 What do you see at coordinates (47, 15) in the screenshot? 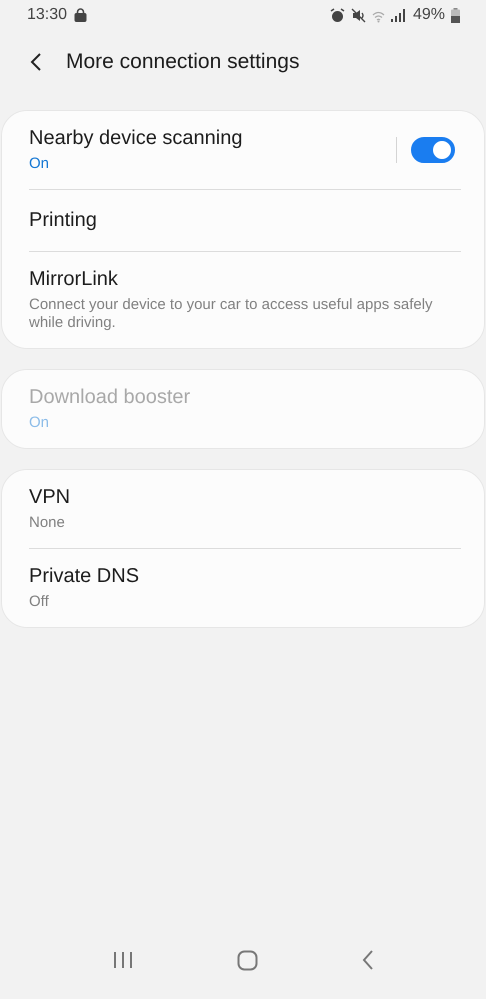
I see `clock-time: 13:30` at bounding box center [47, 15].